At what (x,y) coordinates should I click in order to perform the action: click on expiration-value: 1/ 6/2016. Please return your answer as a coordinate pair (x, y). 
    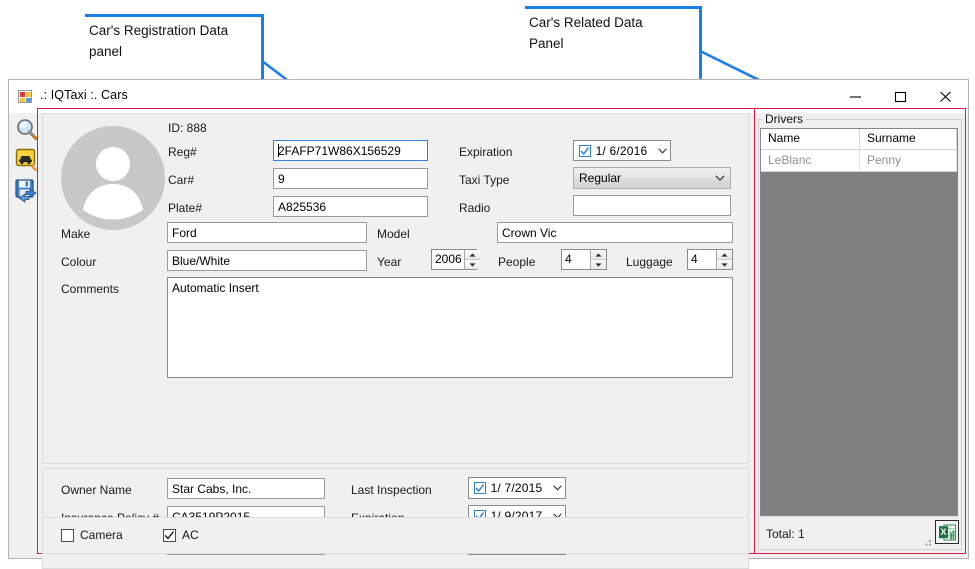
    Looking at the image, I should click on (621, 150).